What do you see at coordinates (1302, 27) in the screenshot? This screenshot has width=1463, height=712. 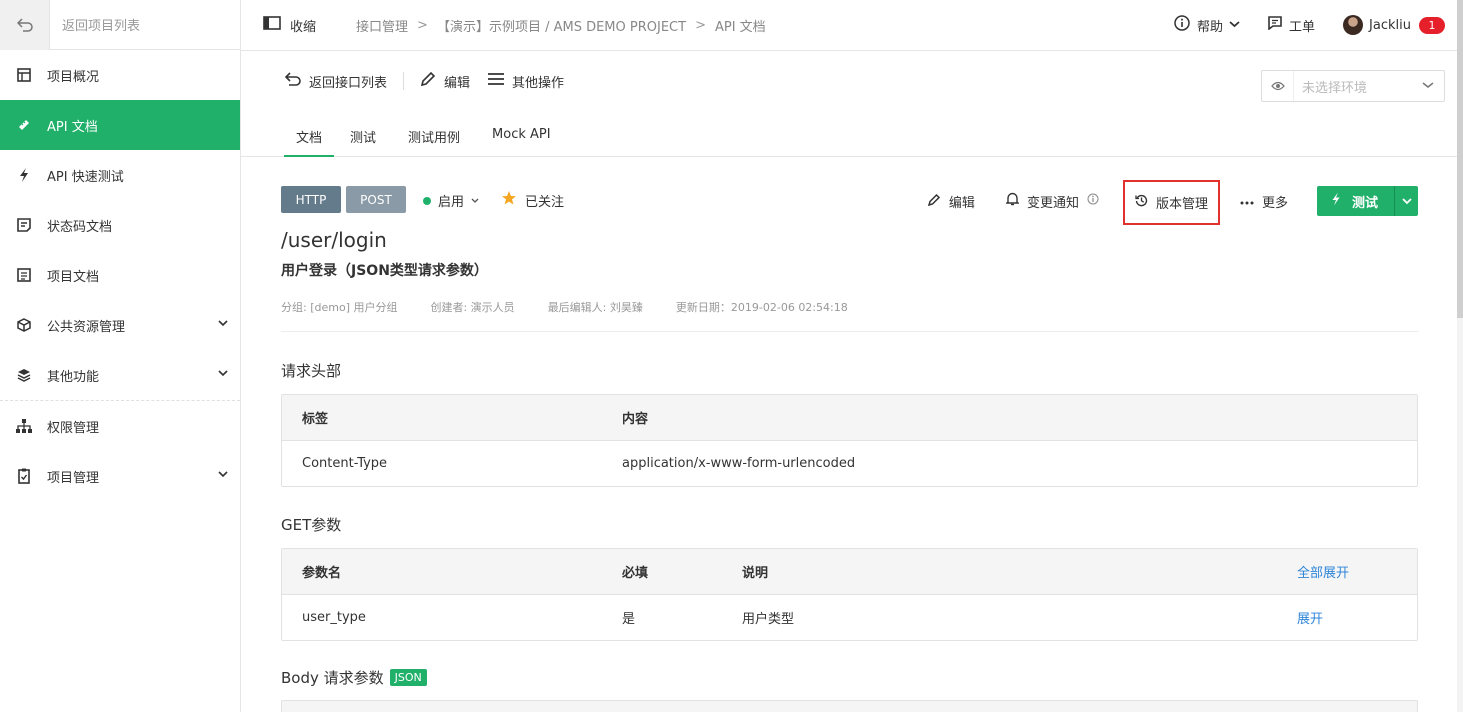 I see `ticket-label: 工单` at bounding box center [1302, 27].